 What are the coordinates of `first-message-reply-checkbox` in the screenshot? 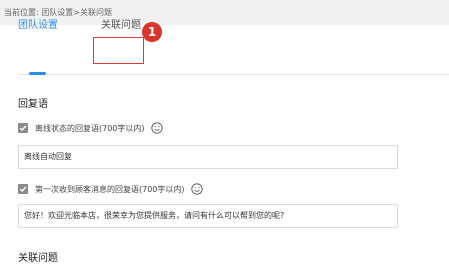 It's located at (23, 189).